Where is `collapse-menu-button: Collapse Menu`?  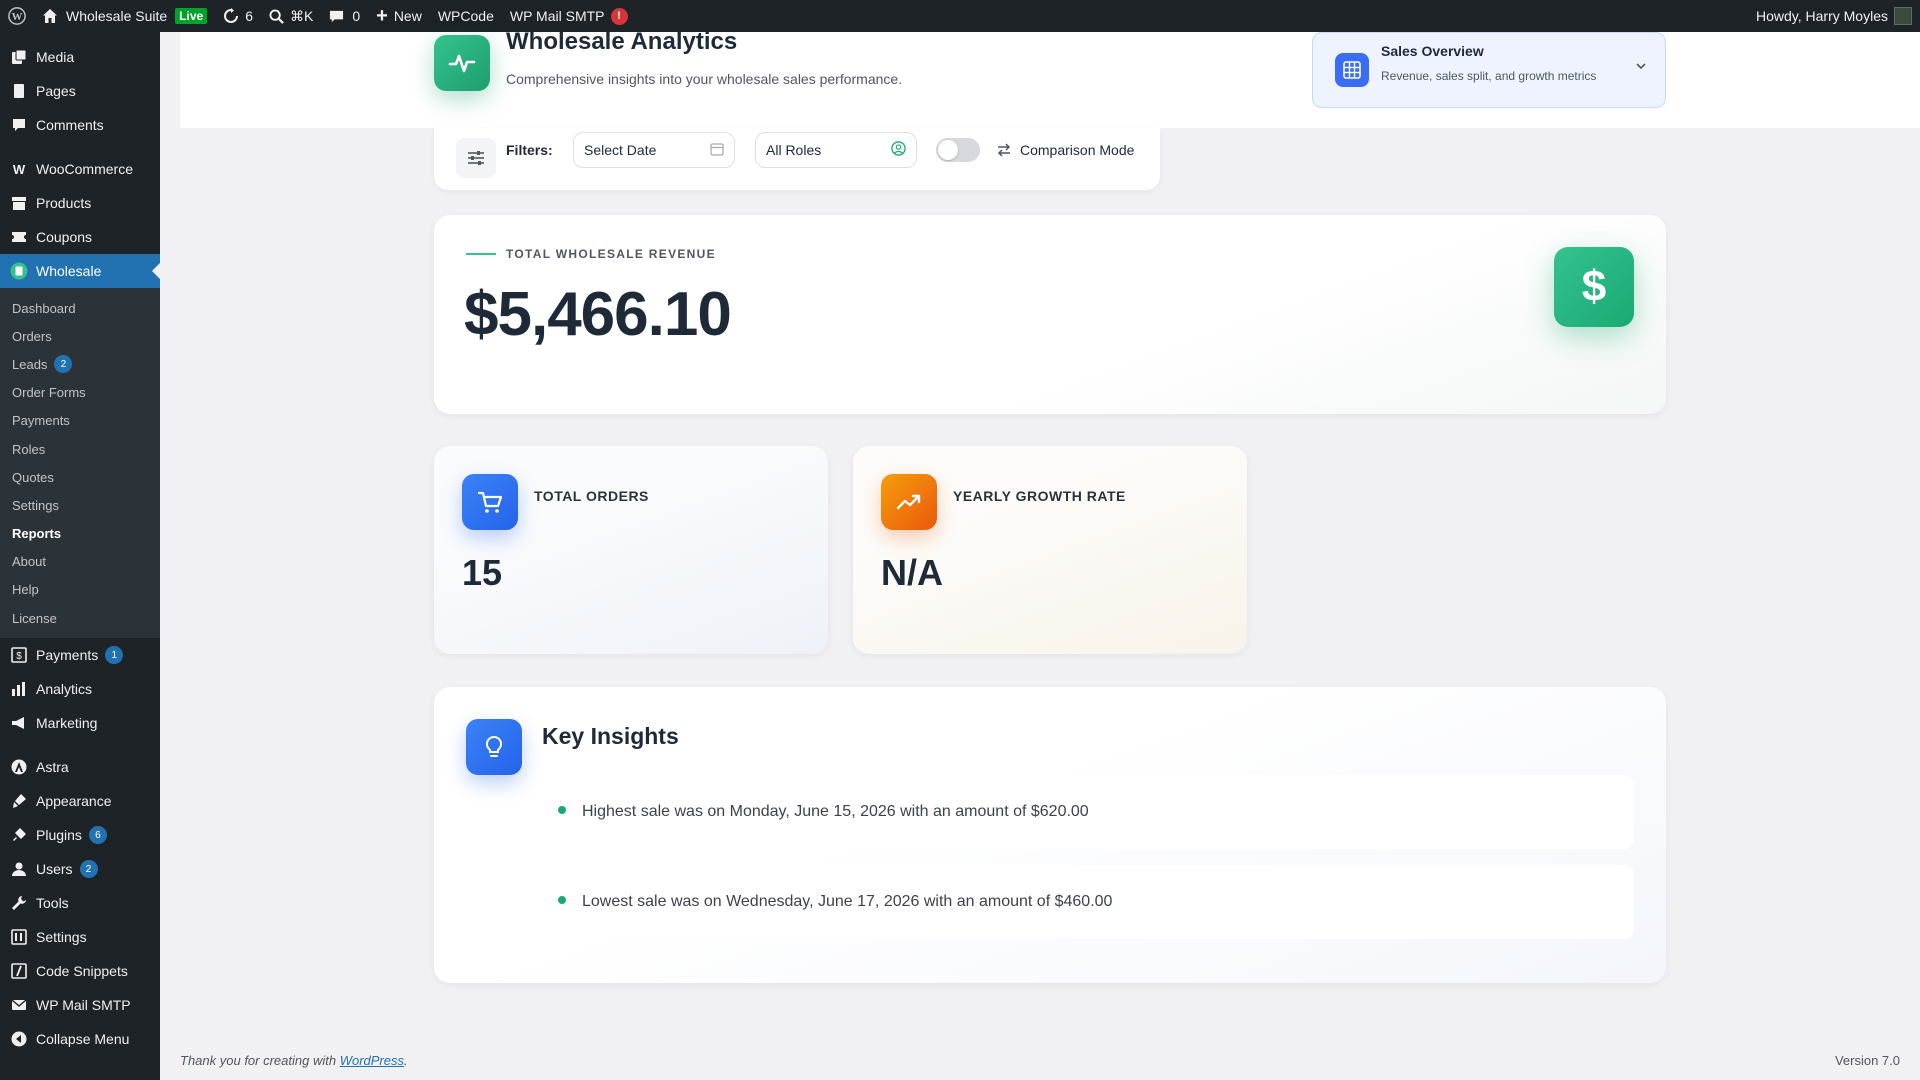
collapse-menu-button: Collapse Menu is located at coordinates (80, 1039).